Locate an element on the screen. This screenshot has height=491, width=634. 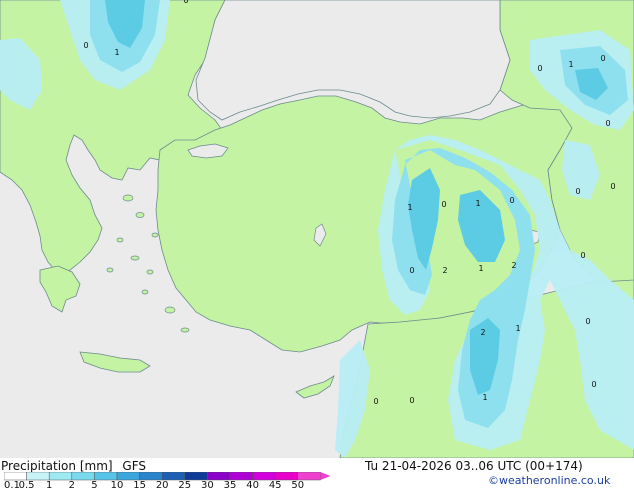
color-scale-arrow is located at coordinates (325, 476).